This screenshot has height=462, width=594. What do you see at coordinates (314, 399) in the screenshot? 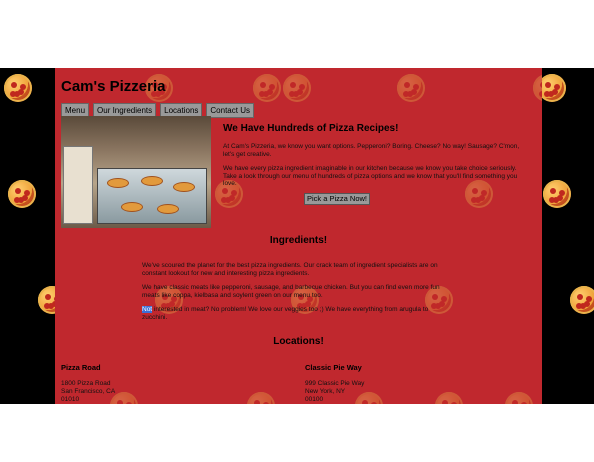
I see `location-zip: 00100` at bounding box center [314, 399].